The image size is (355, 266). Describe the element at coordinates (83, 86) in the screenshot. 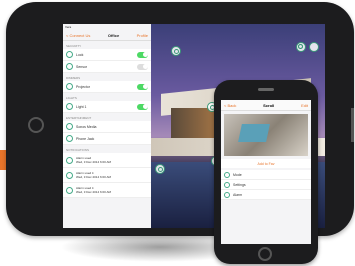

I see `device-label: Projector` at that location.